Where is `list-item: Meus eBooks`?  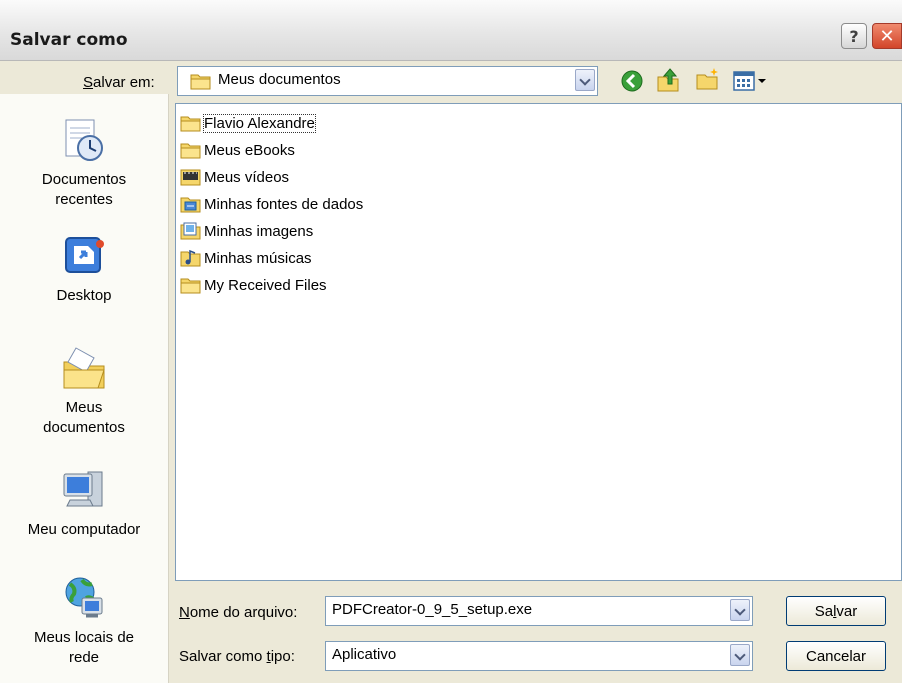 list-item: Meus eBooks is located at coordinates (237, 150).